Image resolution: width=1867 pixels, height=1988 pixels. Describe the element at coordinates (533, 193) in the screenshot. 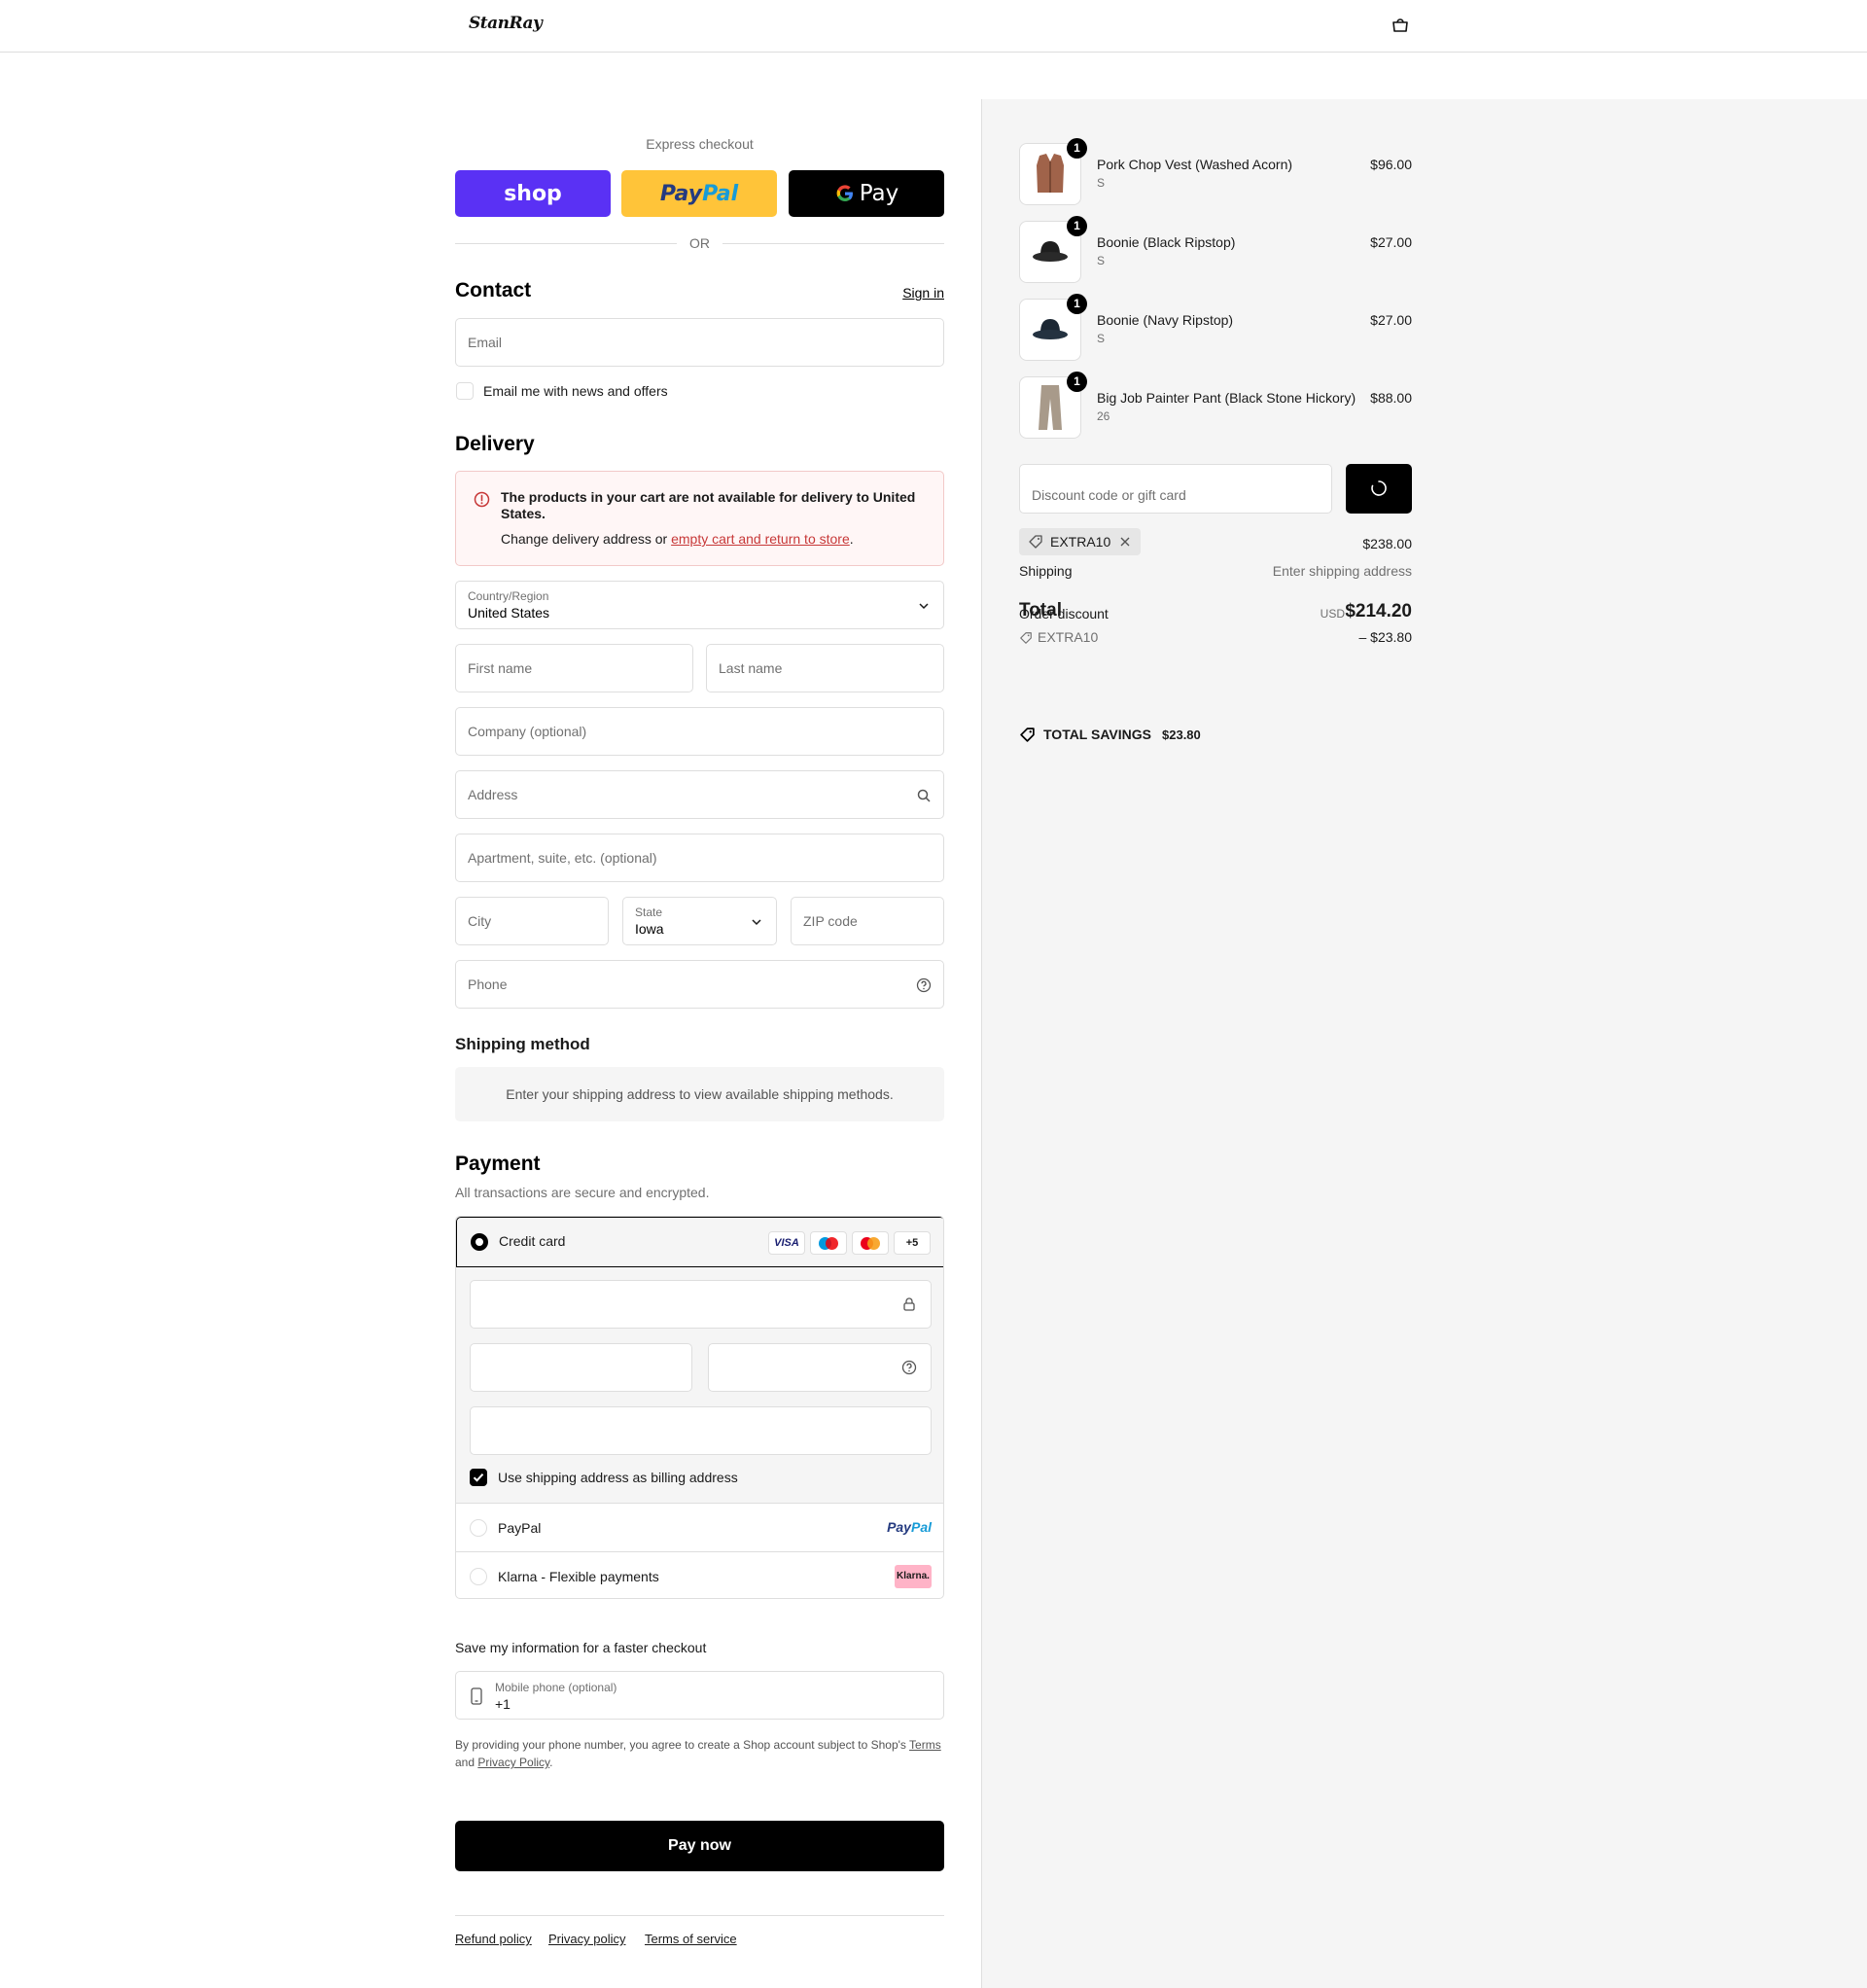

I see `shop-pay-button: shop` at that location.